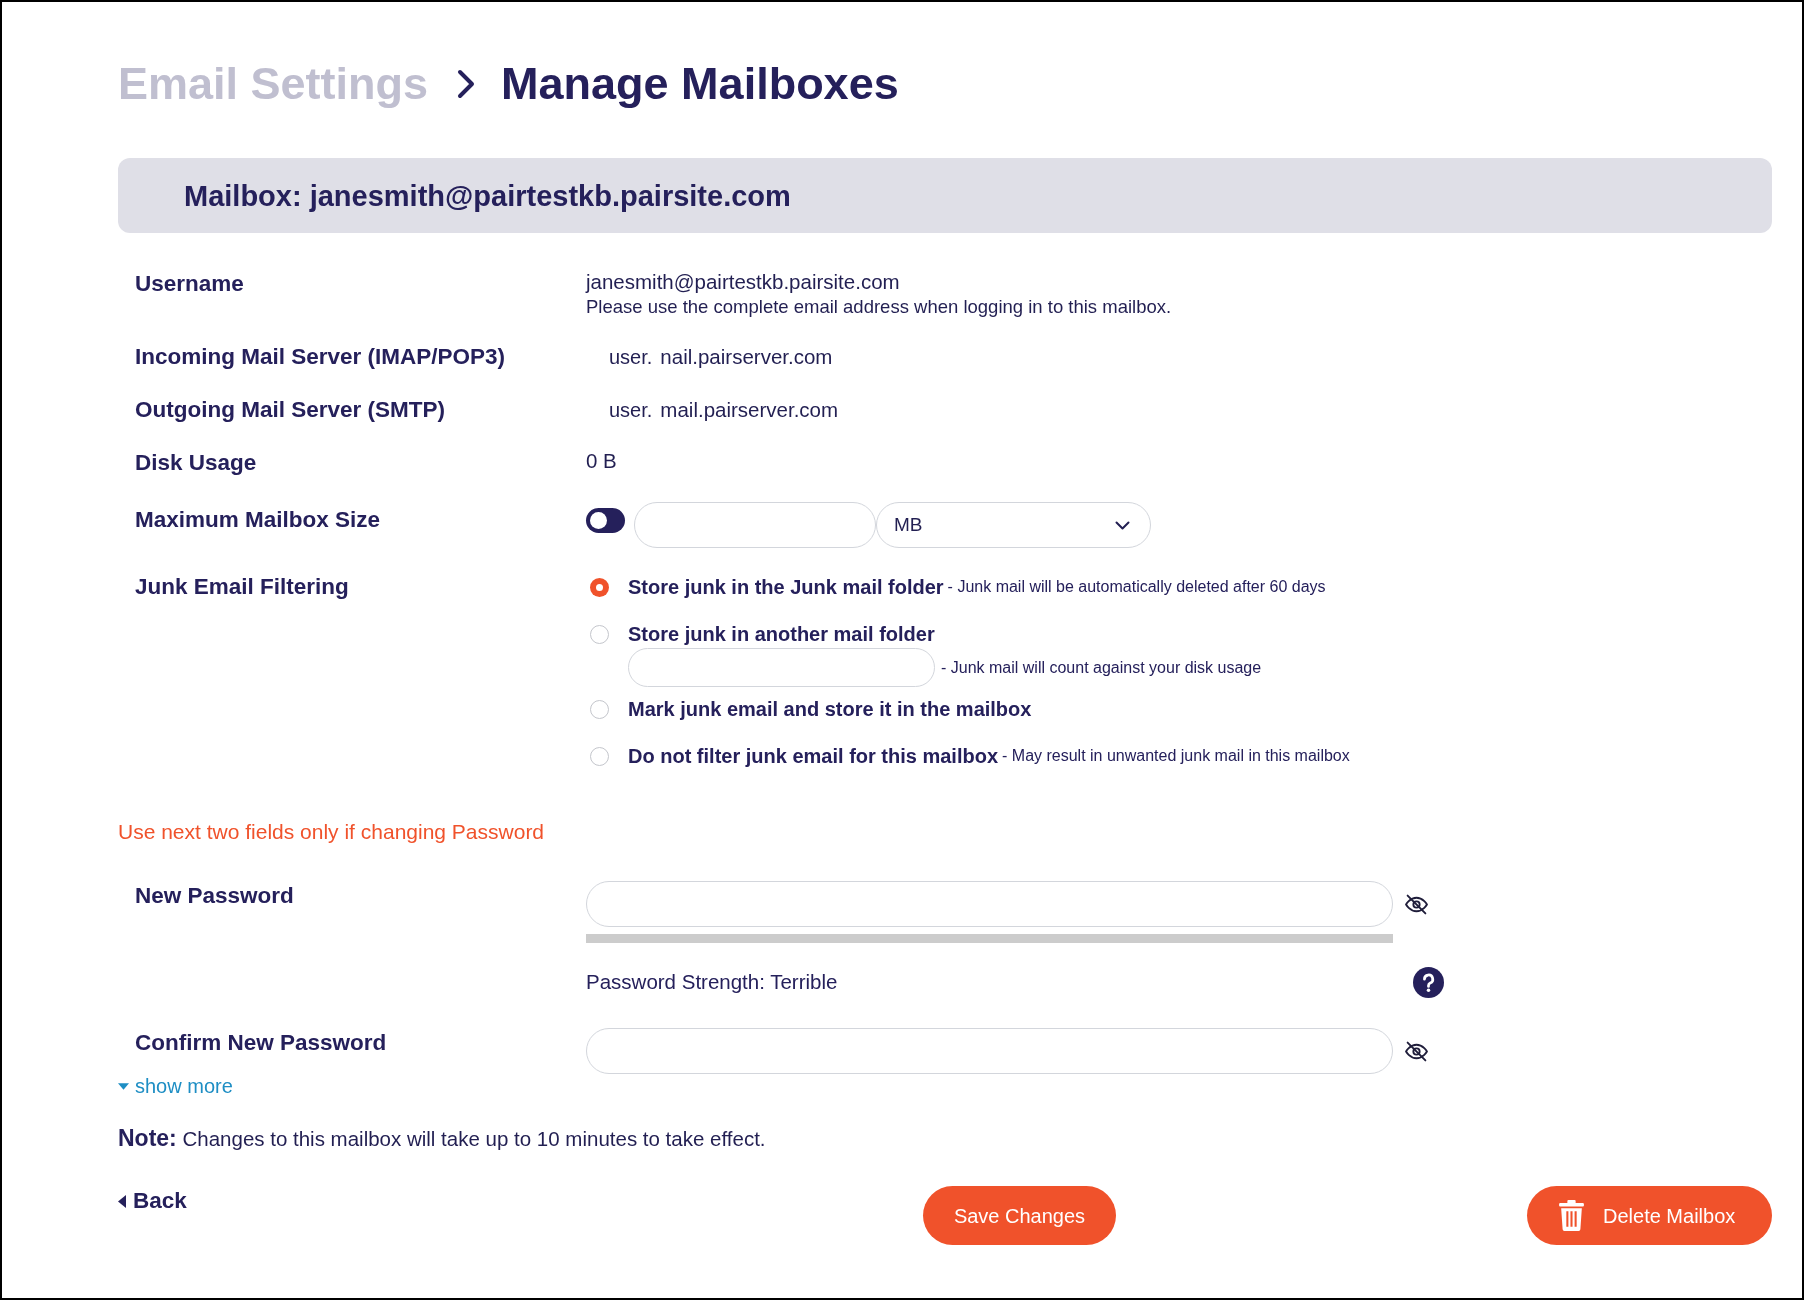  I want to click on folder-name-field, so click(781, 667).